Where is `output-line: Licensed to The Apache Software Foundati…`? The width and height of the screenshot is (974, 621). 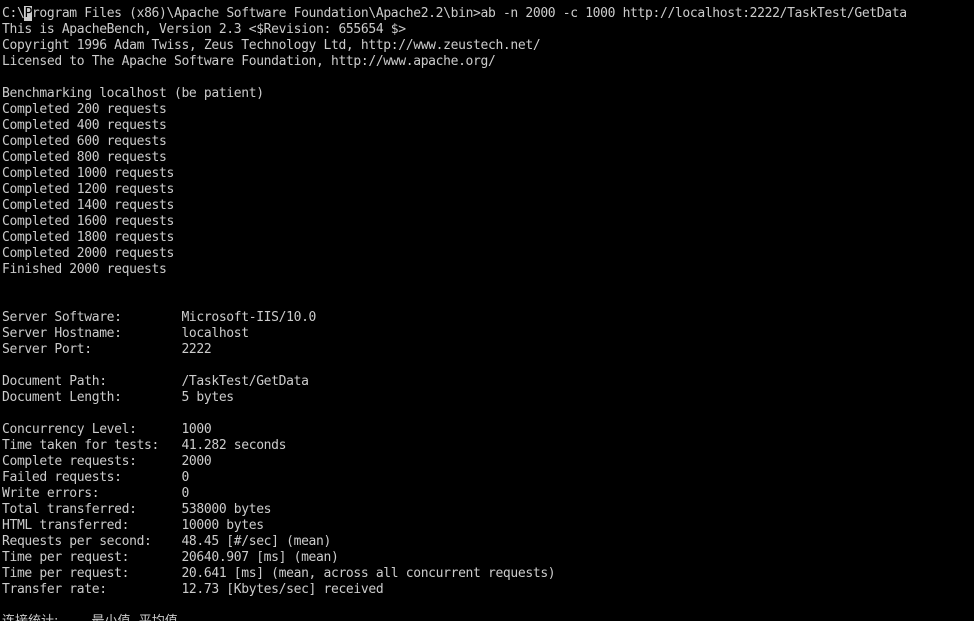 output-line: Licensed to The Apache Software Foundati… is located at coordinates (249, 61).